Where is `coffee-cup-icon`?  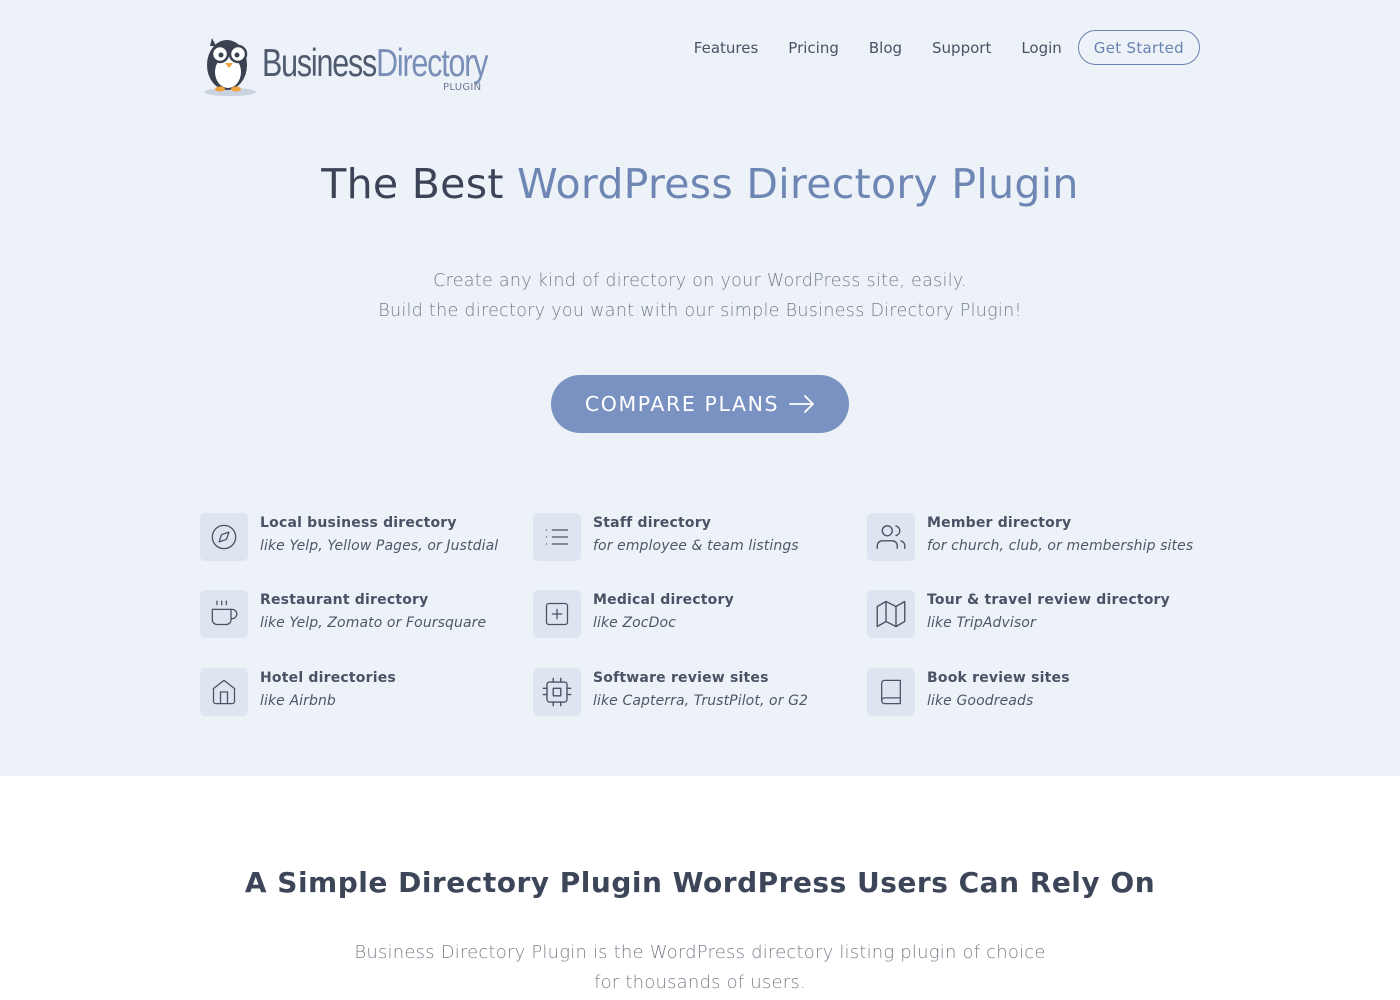 coffee-cup-icon is located at coordinates (224, 613).